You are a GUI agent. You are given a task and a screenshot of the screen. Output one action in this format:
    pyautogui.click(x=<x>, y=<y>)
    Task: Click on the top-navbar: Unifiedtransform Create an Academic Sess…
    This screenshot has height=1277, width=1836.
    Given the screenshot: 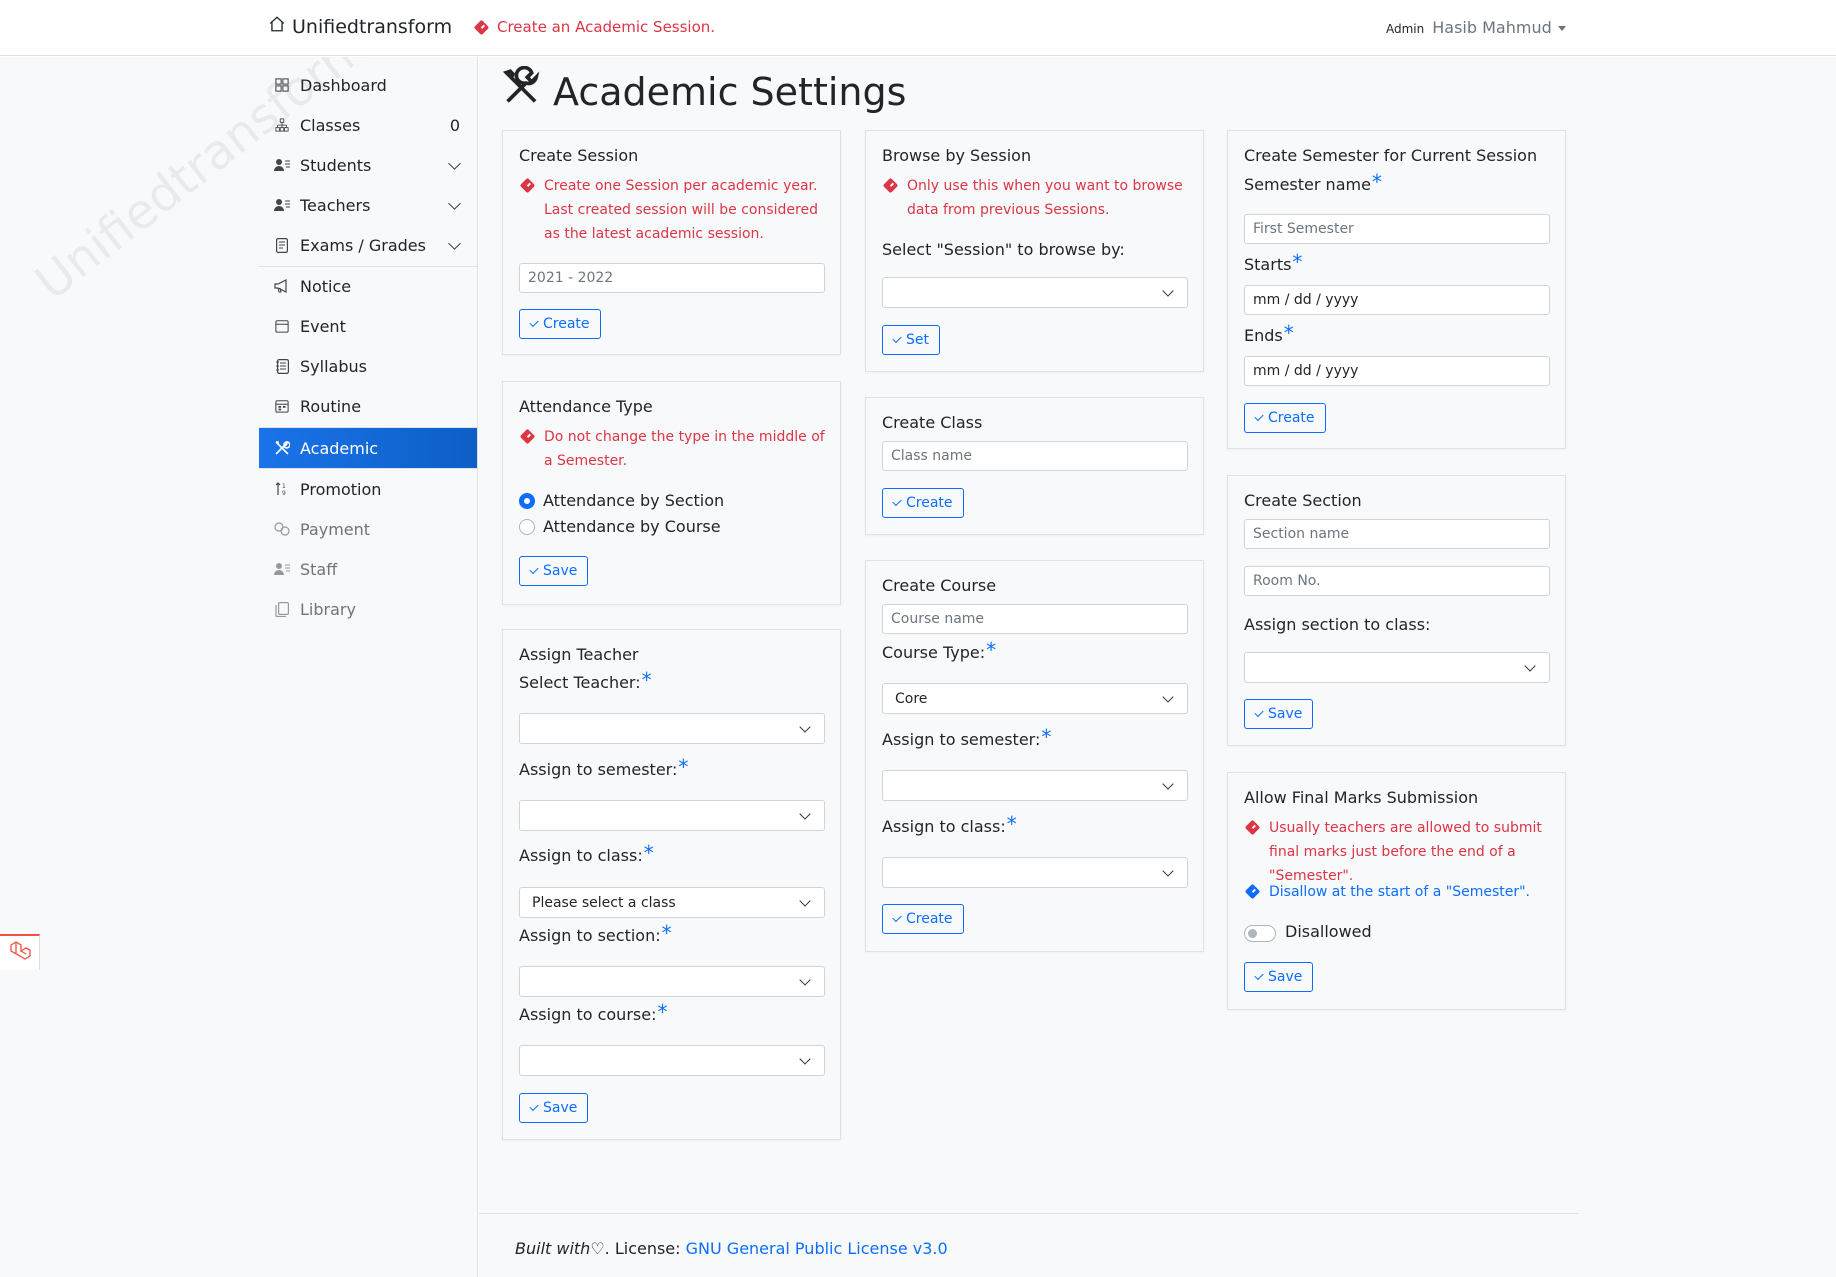 What is the action you would take?
    pyautogui.click(x=918, y=28)
    